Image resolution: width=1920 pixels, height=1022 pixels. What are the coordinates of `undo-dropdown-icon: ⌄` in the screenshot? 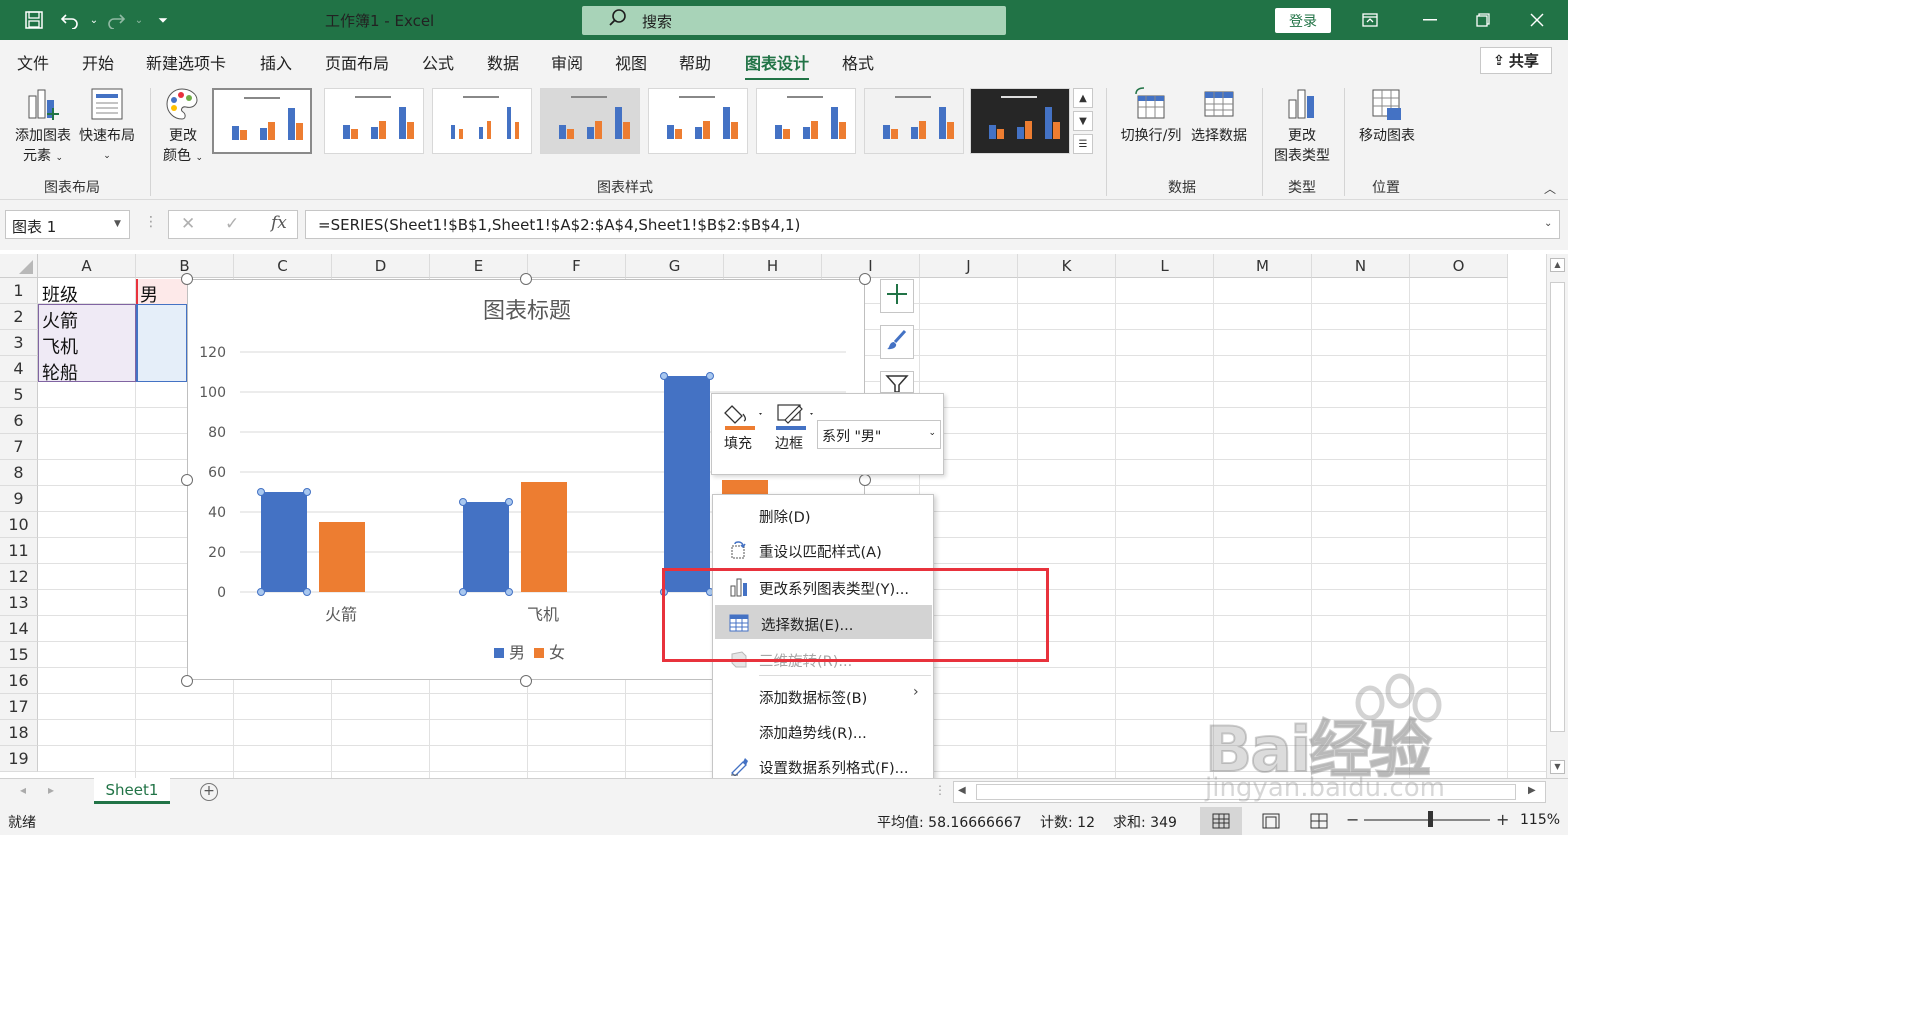 It's located at (94, 20).